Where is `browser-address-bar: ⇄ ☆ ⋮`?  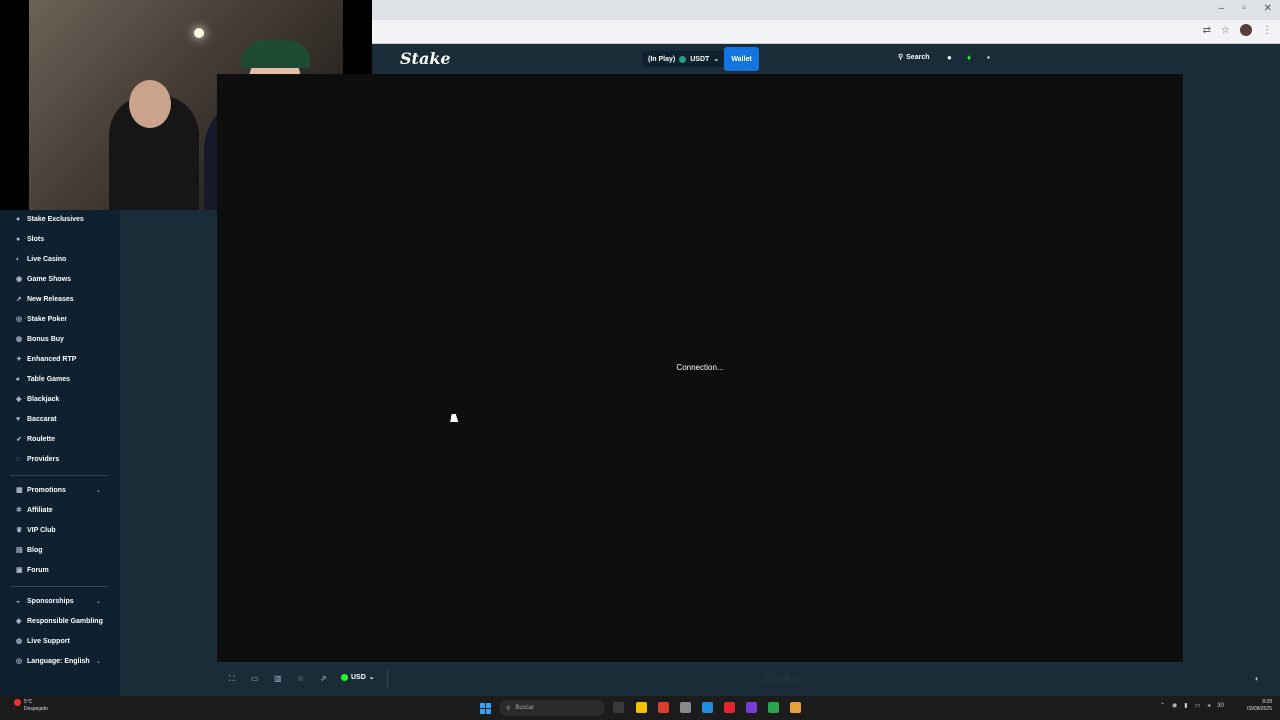
browser-address-bar: ⇄ ☆ ⋮ is located at coordinates (826, 32).